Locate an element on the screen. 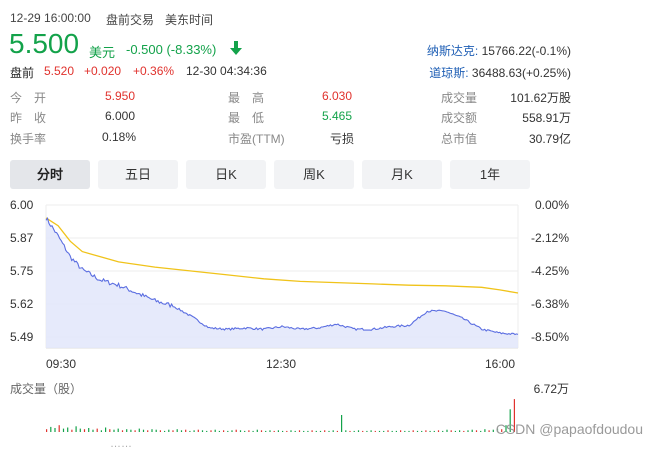 This screenshot has width=657, height=450. watermark: CSDN @papaofdoudou is located at coordinates (569, 429).